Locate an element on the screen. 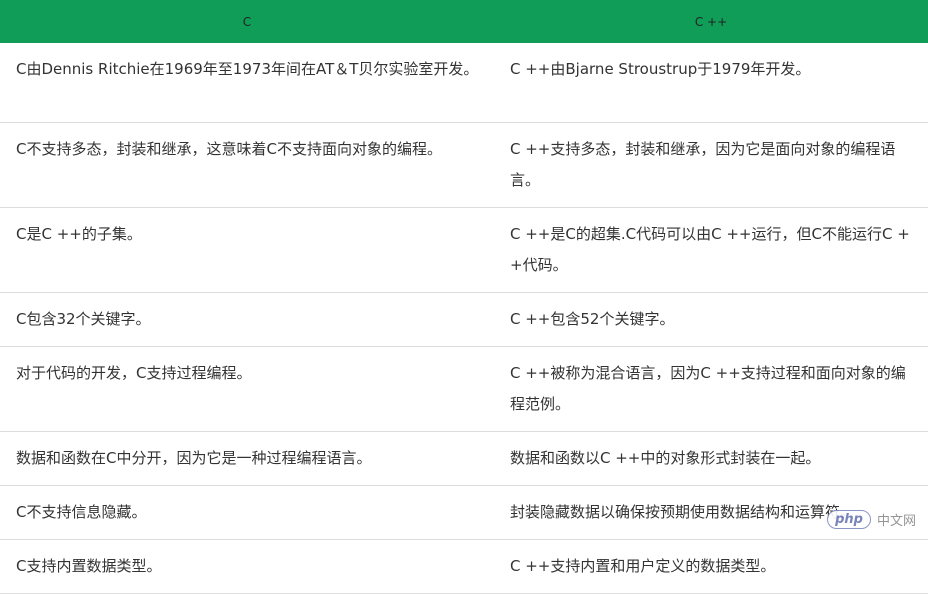 Image resolution: width=928 pixels, height=594 pixels. header-cell-c: C is located at coordinates (247, 21).